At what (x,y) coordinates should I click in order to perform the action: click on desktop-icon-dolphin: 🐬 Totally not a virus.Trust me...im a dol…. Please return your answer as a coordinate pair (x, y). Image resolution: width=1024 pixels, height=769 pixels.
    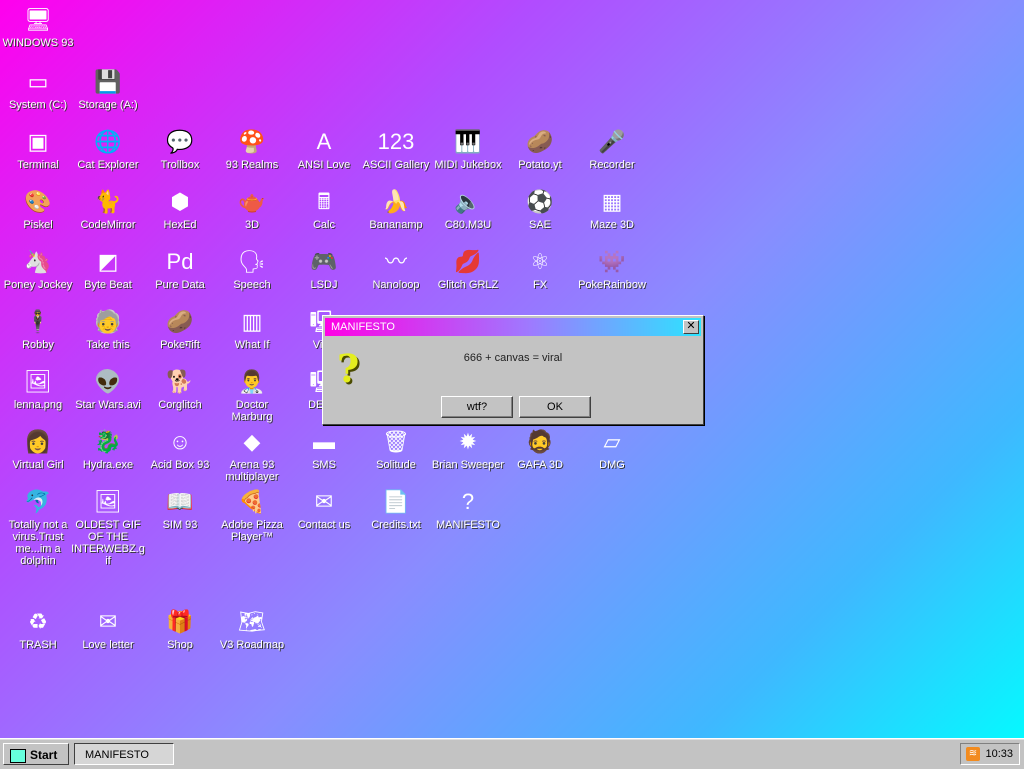
    Looking at the image, I should click on (38, 526).